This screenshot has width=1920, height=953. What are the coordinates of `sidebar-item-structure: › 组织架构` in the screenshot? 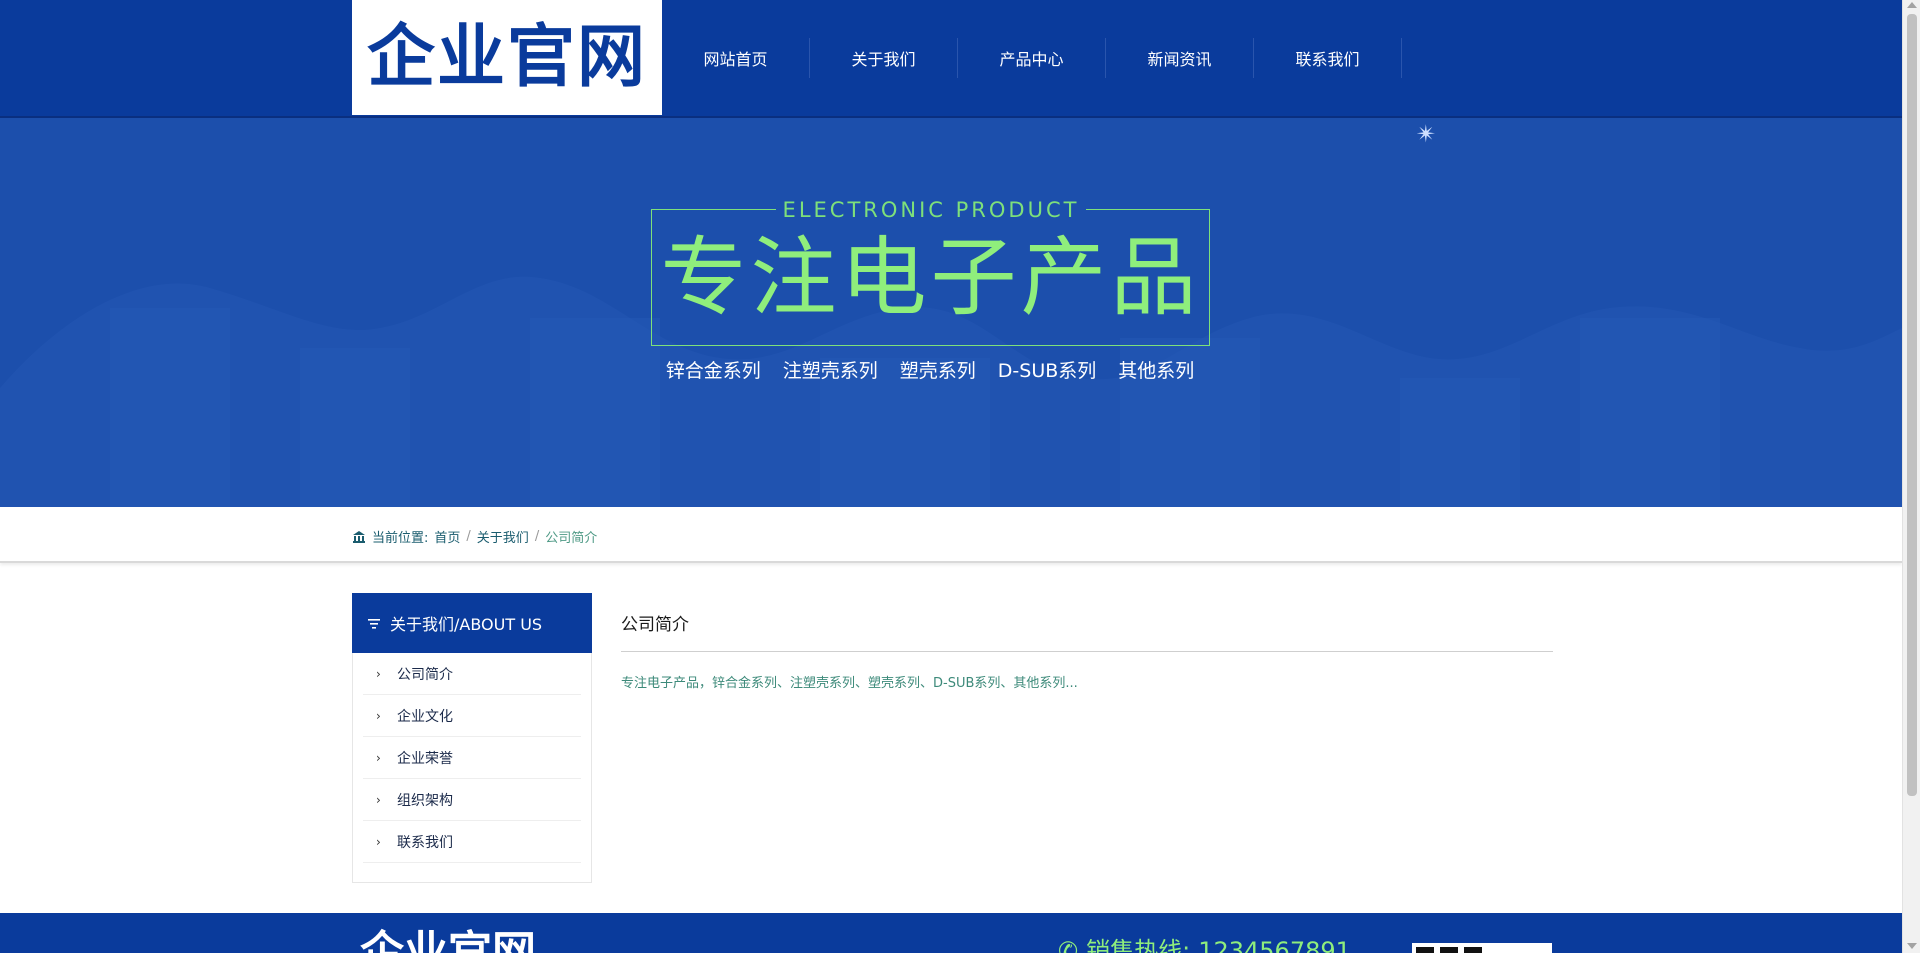 It's located at (472, 800).